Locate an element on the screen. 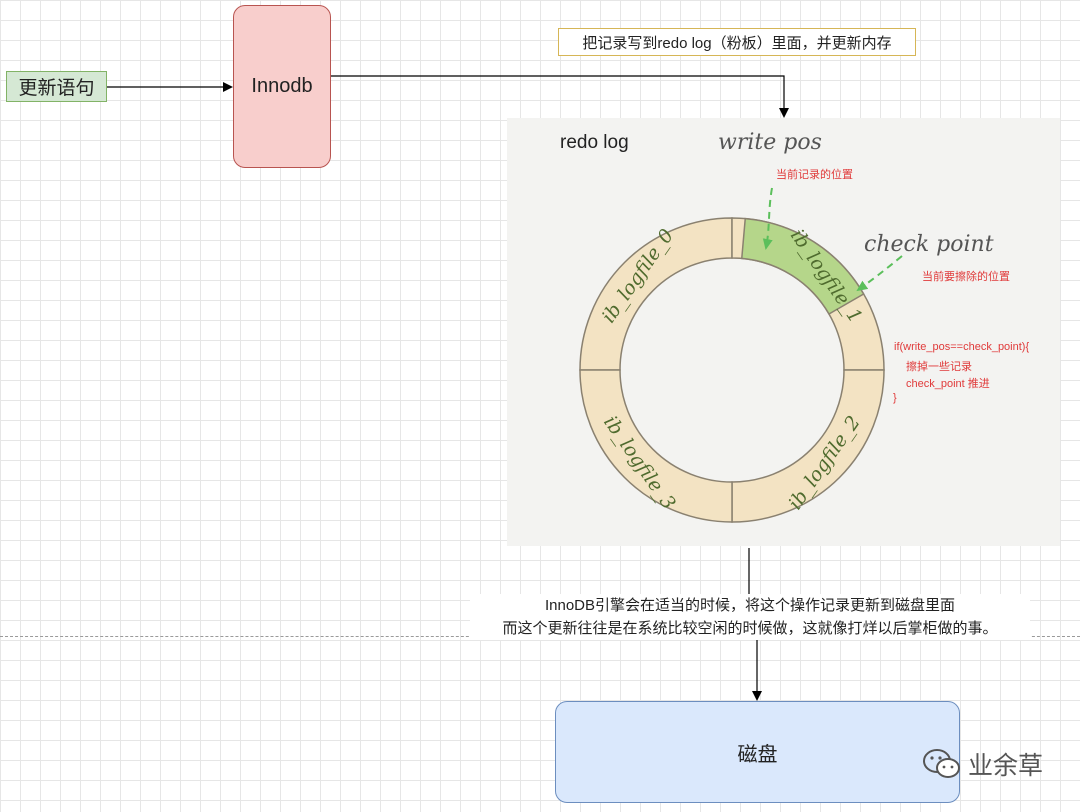 This screenshot has width=1080, height=812. watermark: 业余草 is located at coordinates (982, 764).